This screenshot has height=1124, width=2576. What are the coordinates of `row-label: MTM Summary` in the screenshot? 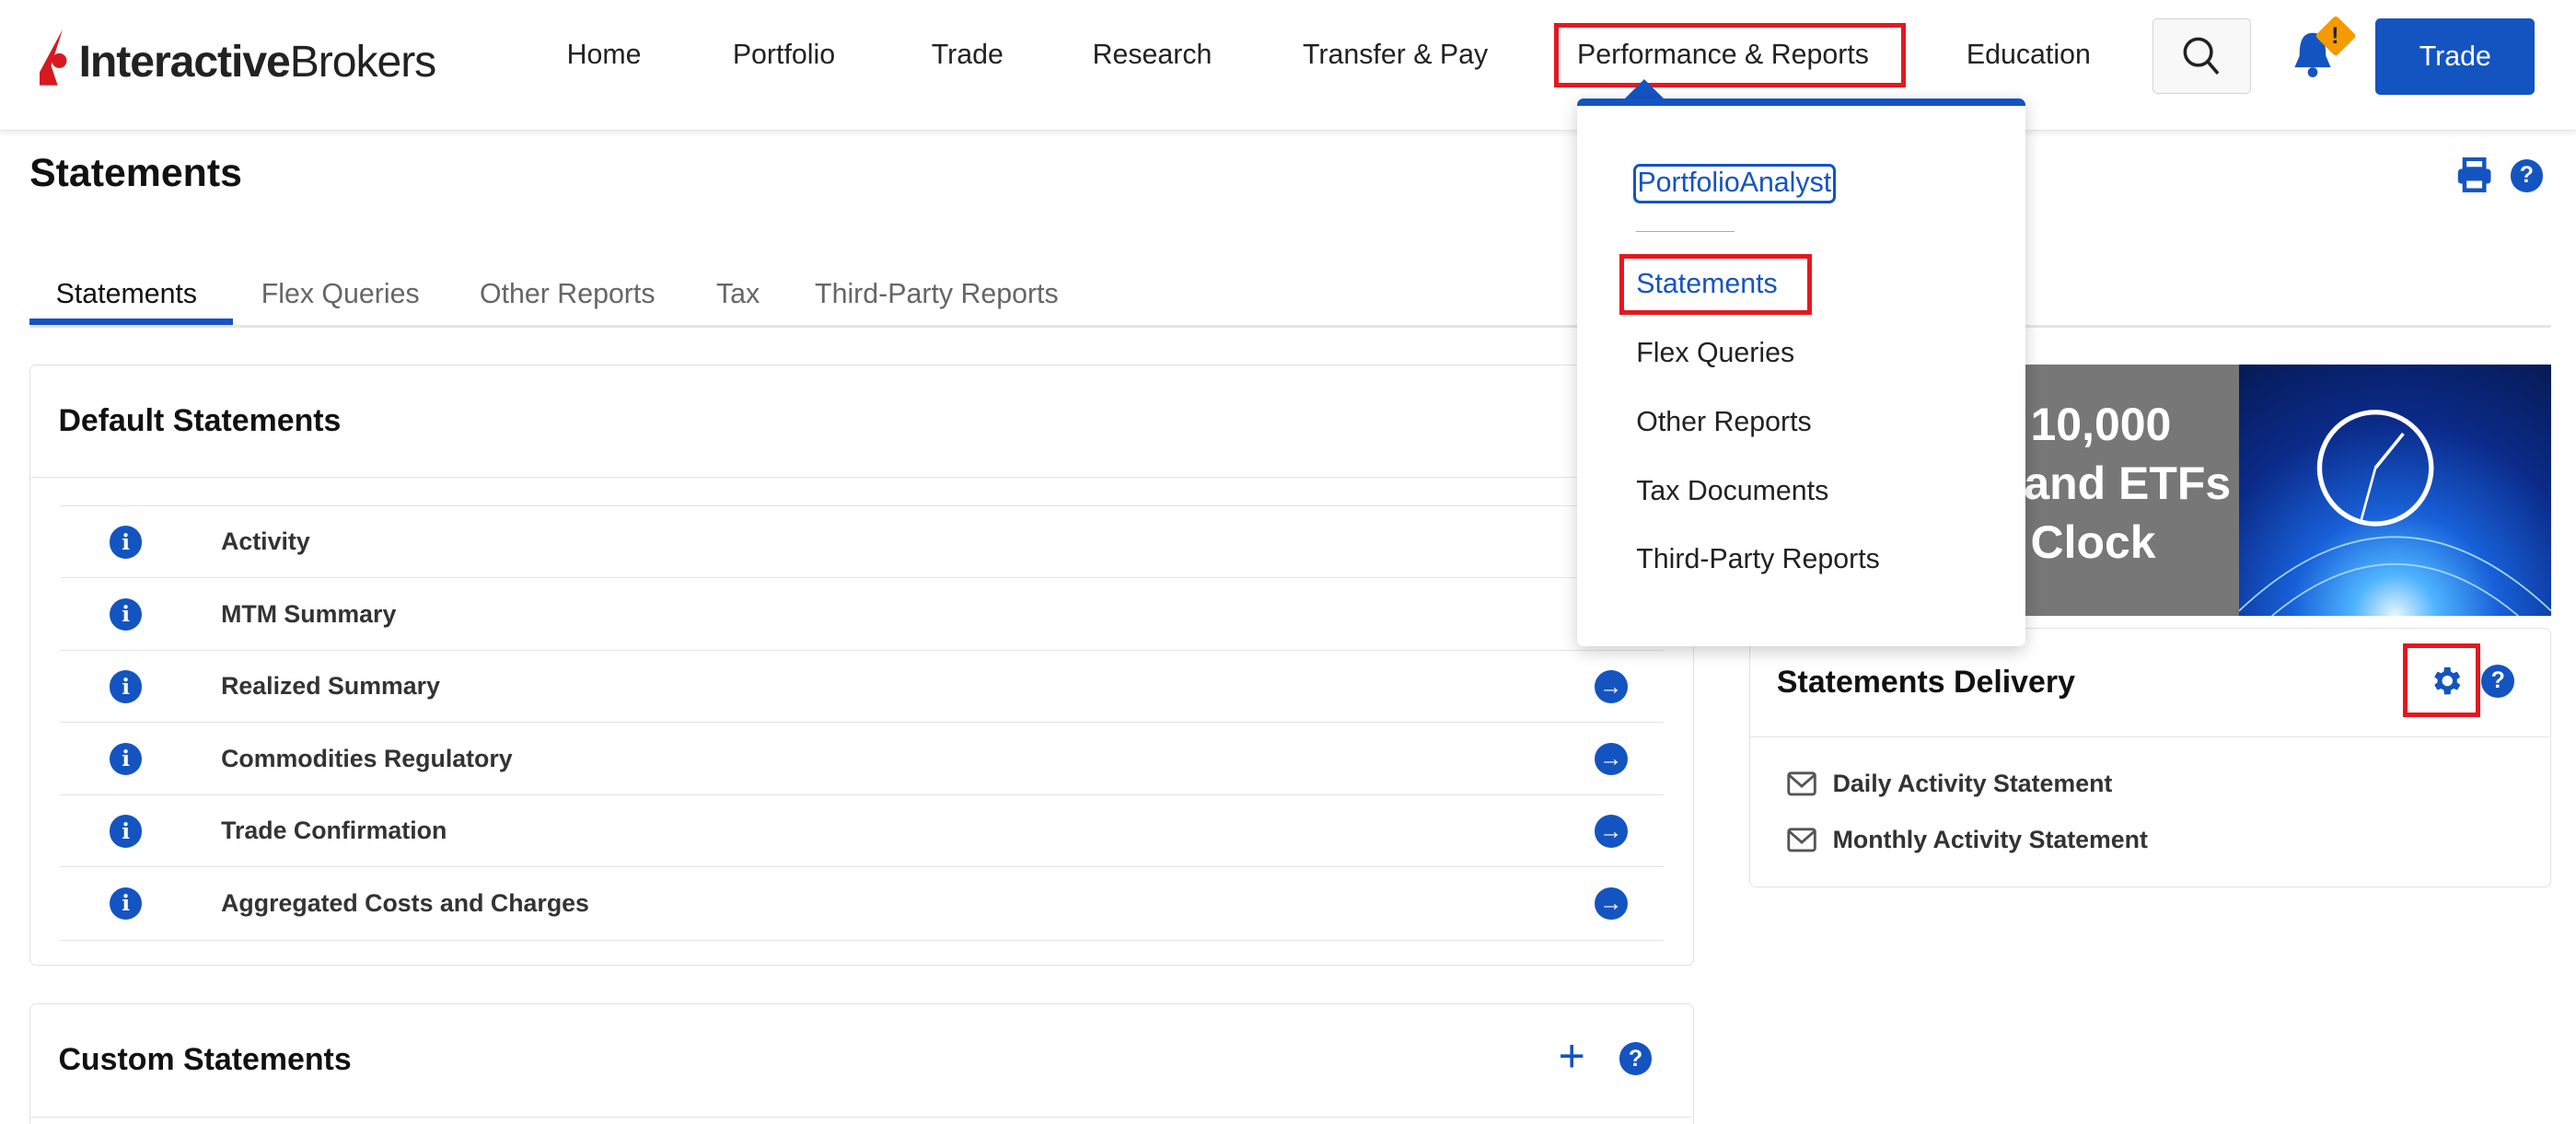 It's located at (309, 613).